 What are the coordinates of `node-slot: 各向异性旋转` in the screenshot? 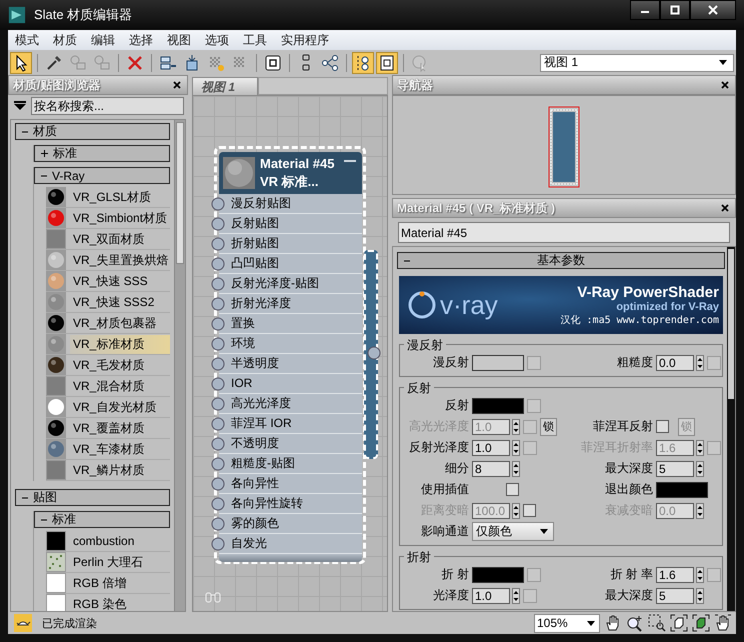 It's located at (290, 504).